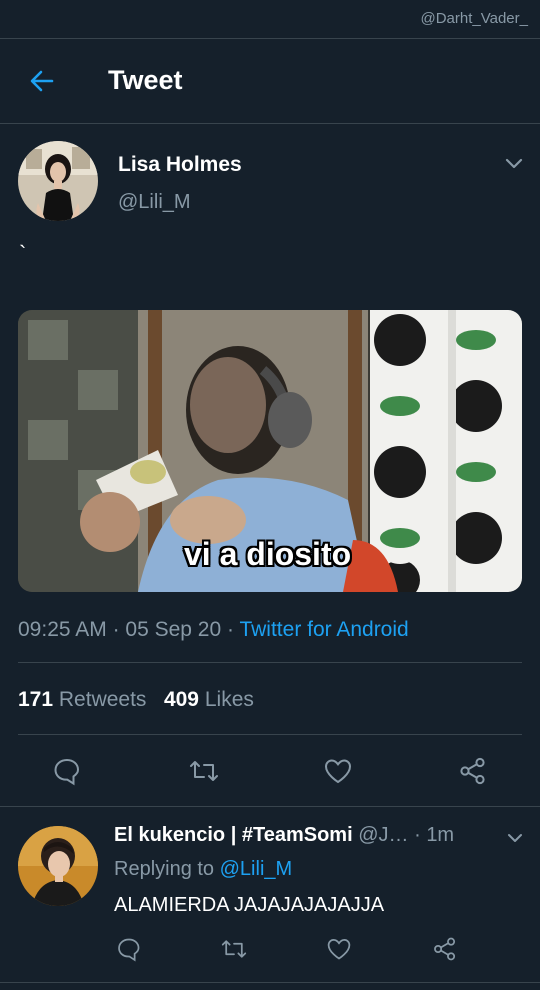  What do you see at coordinates (209, 699) in the screenshot?
I see `likes-stat: 409 Likes` at bounding box center [209, 699].